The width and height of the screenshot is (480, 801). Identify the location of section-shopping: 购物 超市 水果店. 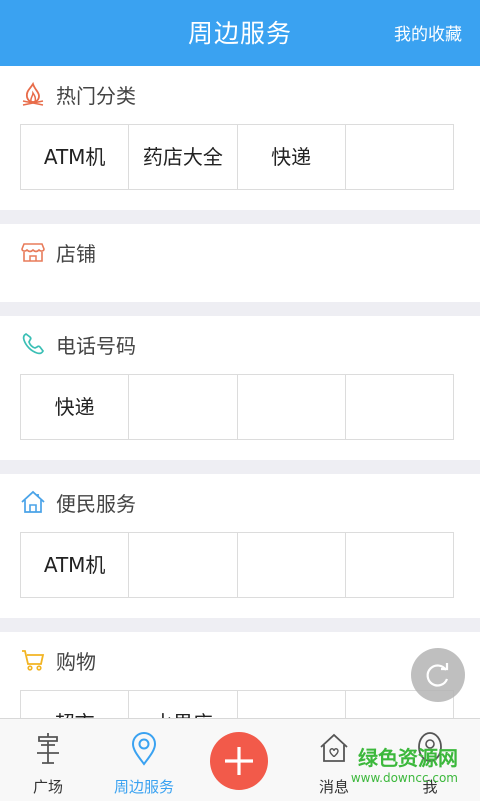
(240, 675).